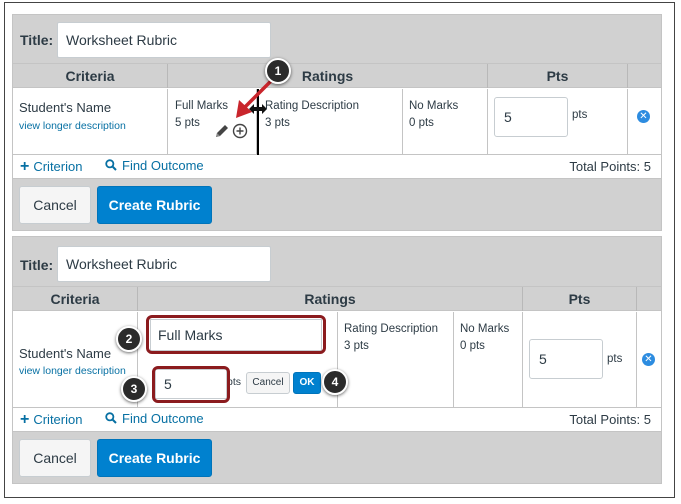 This screenshot has height=504, width=681. What do you see at coordinates (202, 106) in the screenshot?
I see `rating-title: Full Marks` at bounding box center [202, 106].